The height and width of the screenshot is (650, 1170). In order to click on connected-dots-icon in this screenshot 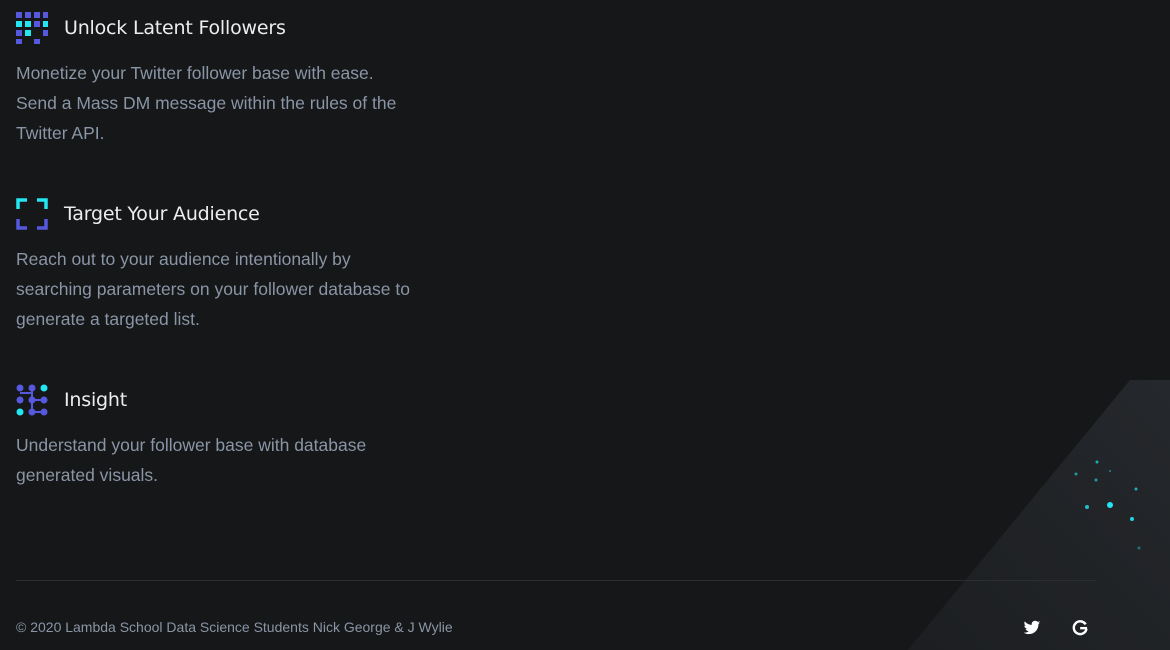, I will do `click(32, 400)`.